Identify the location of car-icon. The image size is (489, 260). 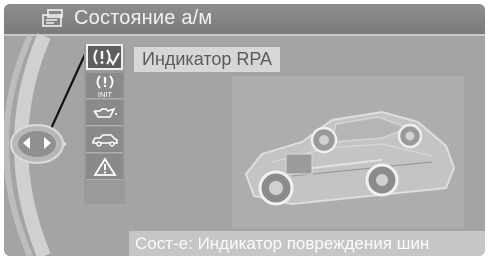
(104, 140).